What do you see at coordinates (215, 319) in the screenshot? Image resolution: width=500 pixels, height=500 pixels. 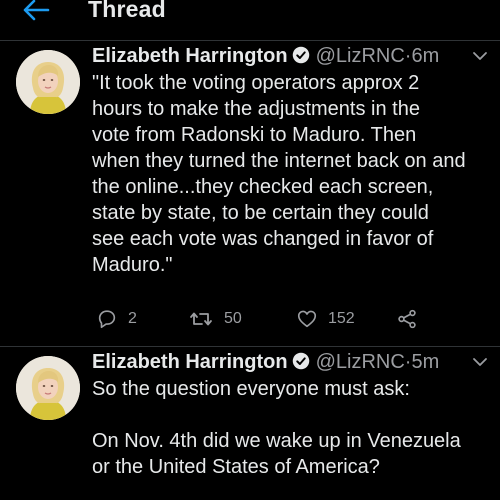 I see `retweet-button: 50` at bounding box center [215, 319].